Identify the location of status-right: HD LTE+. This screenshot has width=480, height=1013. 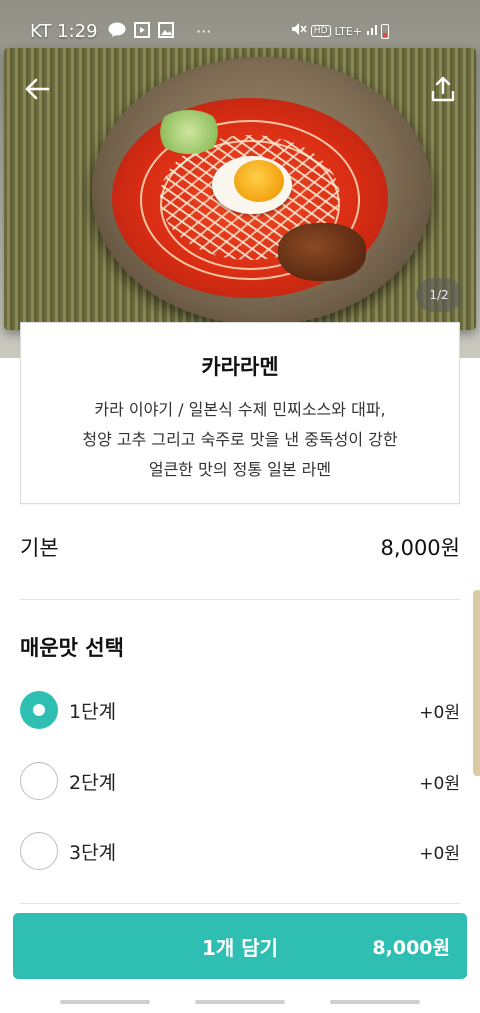
(335, 31).